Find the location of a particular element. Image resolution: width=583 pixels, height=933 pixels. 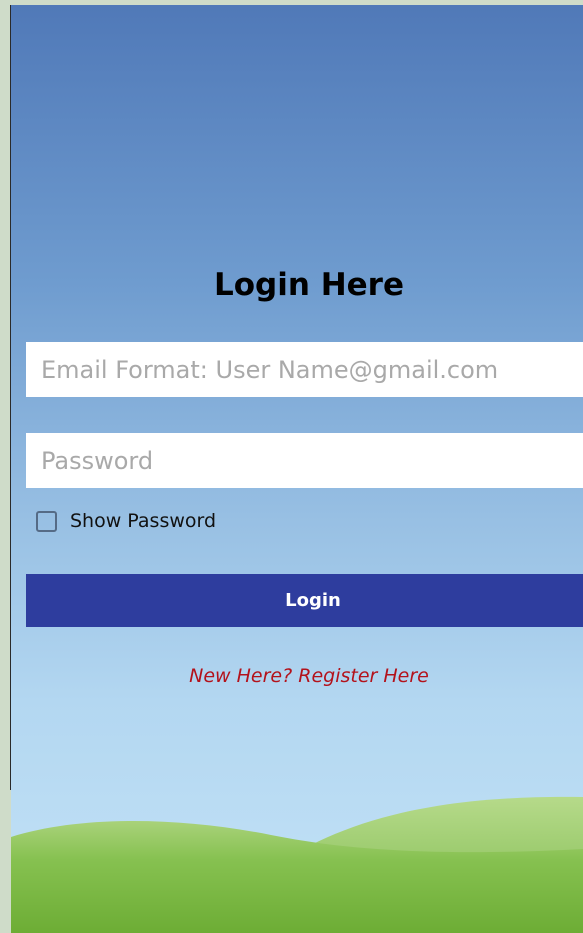

show-password-label: Show Password is located at coordinates (143, 521).